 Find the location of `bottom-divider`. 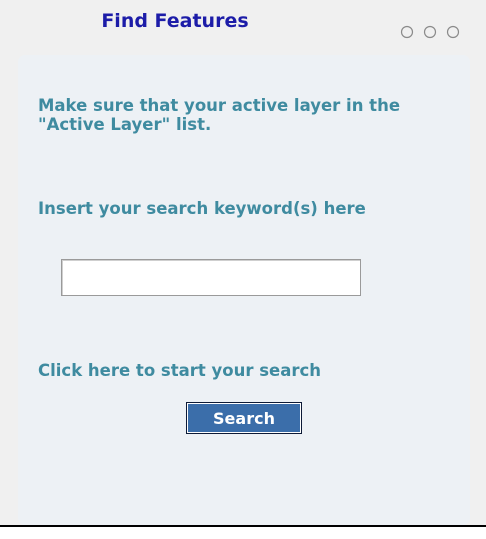

bottom-divider is located at coordinates (243, 526).